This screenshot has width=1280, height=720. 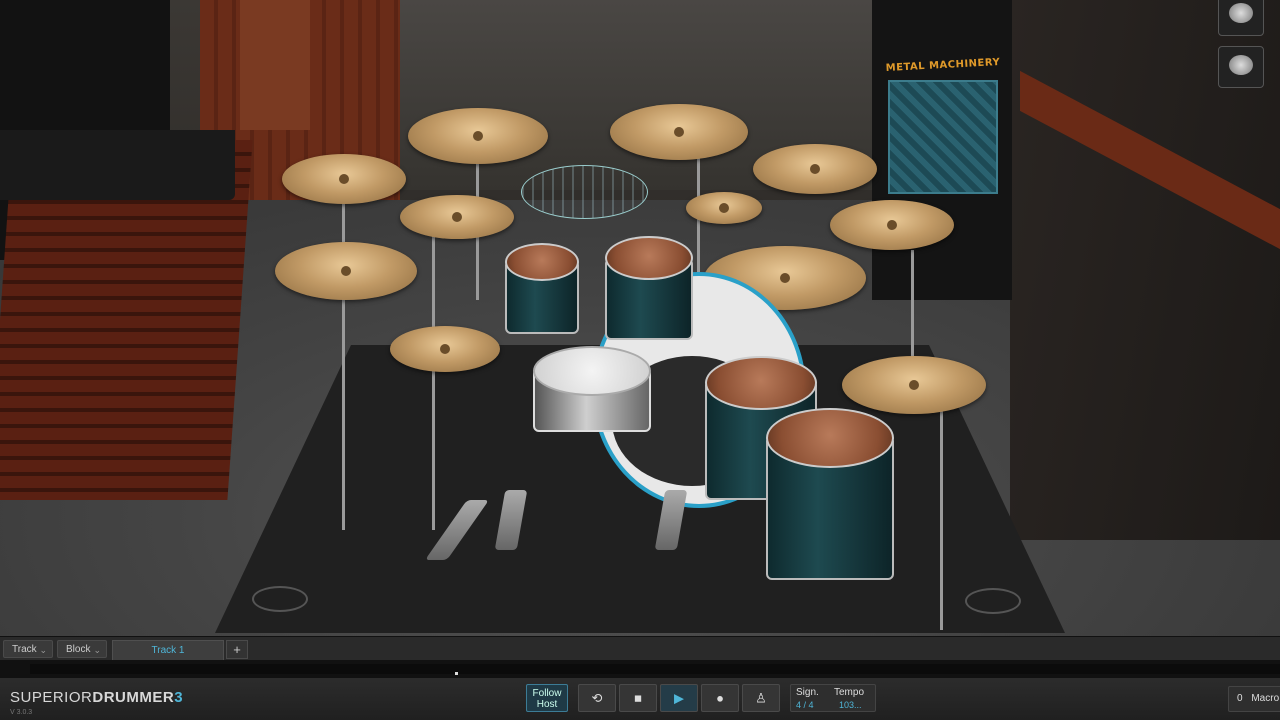 I want to click on loop-icon: ⟲, so click(x=597, y=698).